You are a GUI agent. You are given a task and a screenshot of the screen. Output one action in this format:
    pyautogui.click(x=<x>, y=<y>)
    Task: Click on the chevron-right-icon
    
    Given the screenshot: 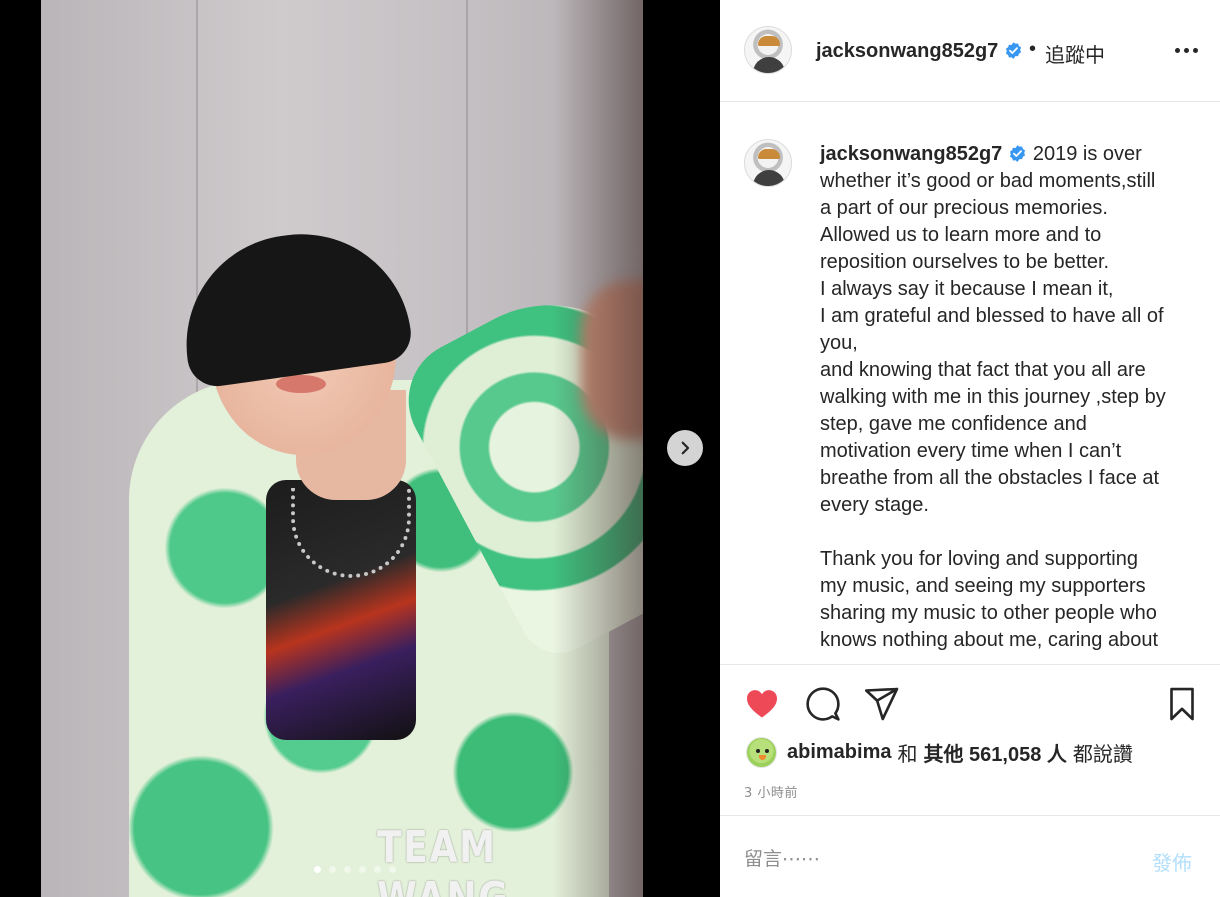 What is the action you would take?
    pyautogui.click(x=685, y=448)
    